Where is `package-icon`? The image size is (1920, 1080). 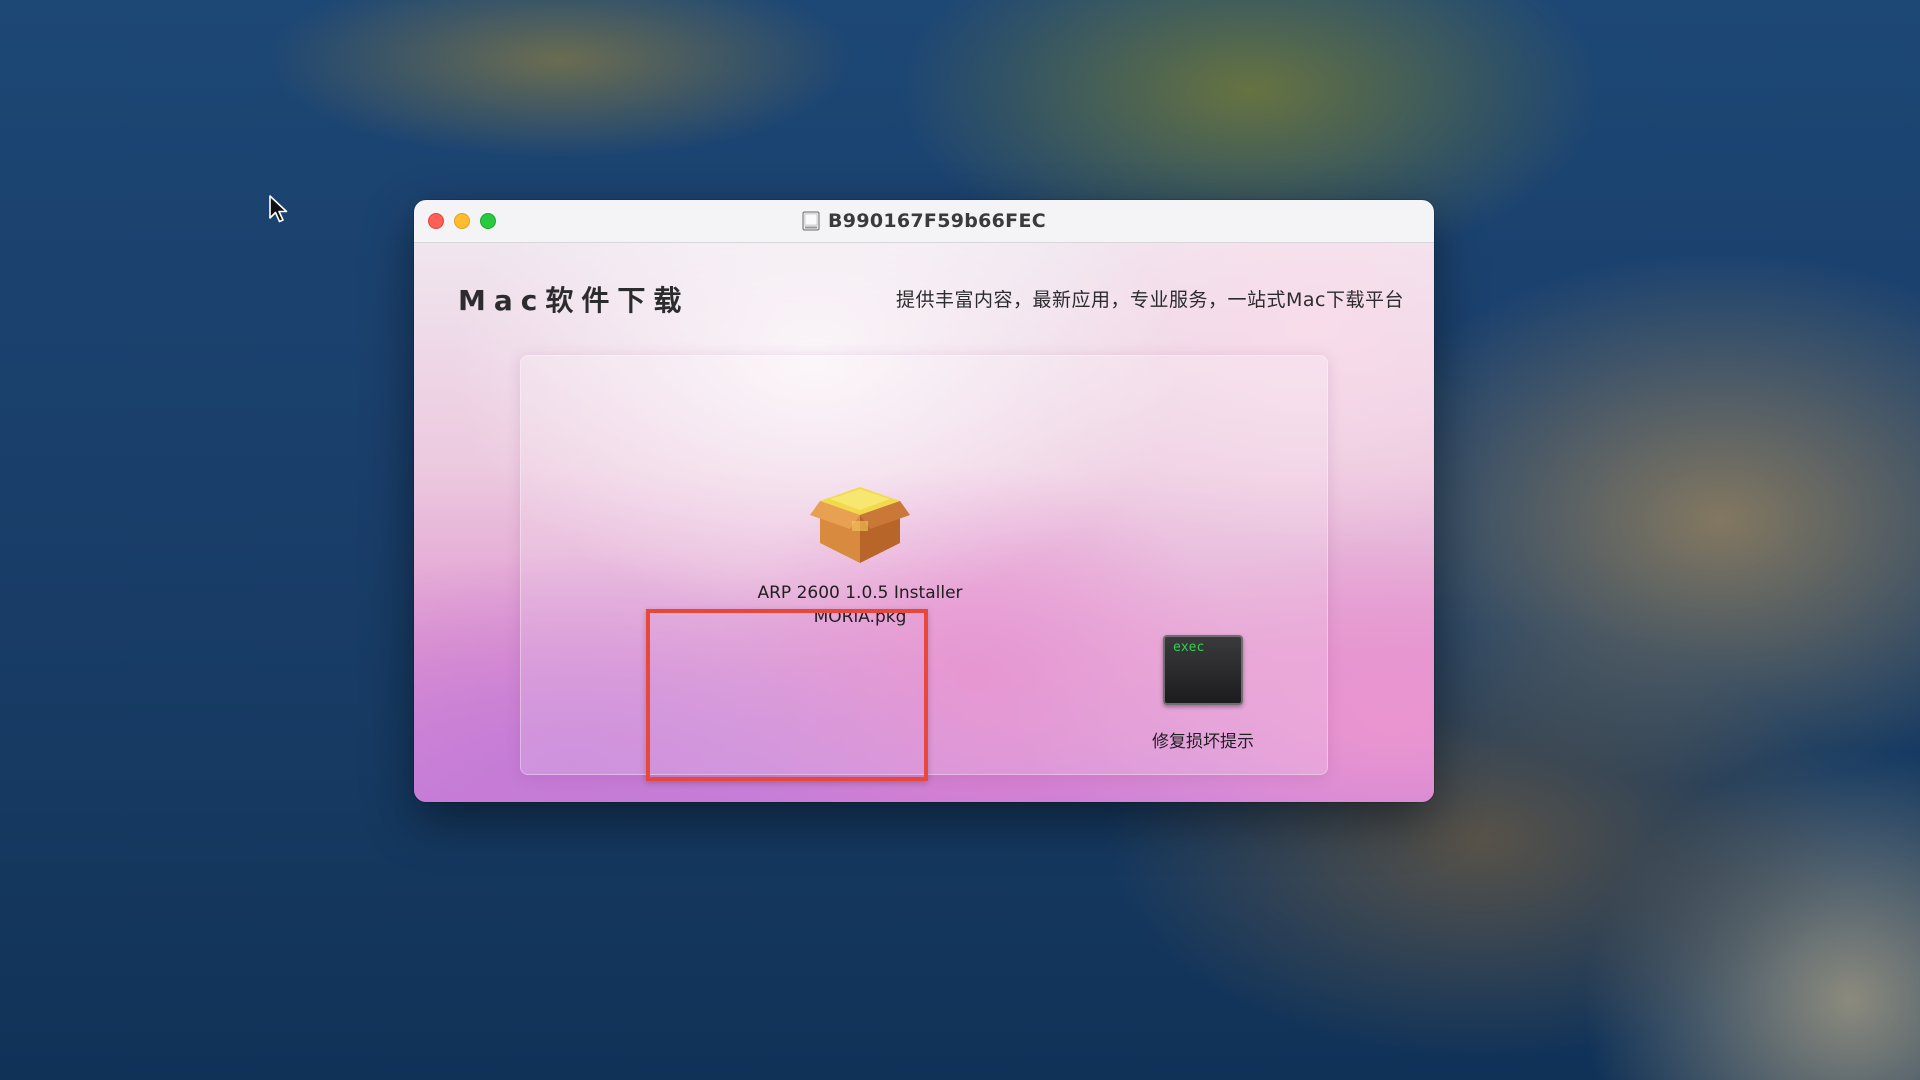 package-icon is located at coordinates (860, 525).